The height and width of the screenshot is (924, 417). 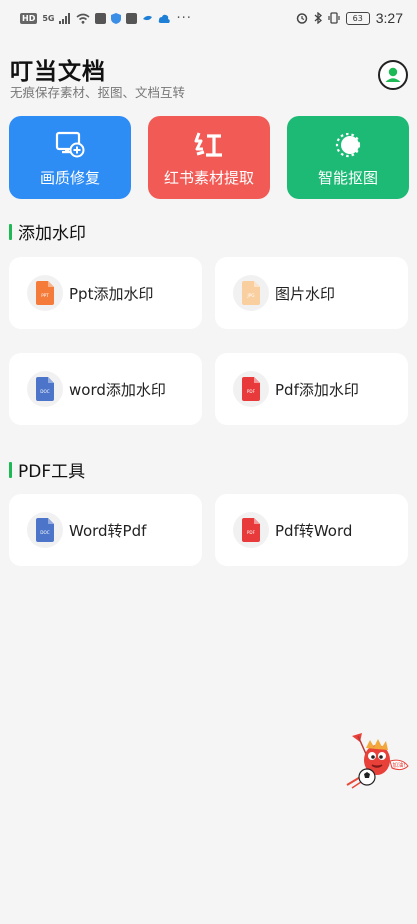 I want to click on file-badge-text: PPT, so click(x=45, y=295).